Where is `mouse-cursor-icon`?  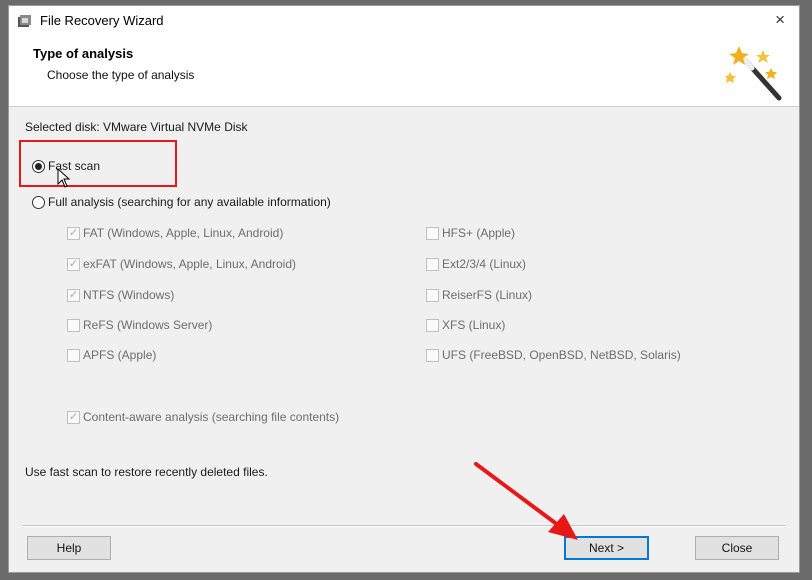 mouse-cursor-icon is located at coordinates (64, 178).